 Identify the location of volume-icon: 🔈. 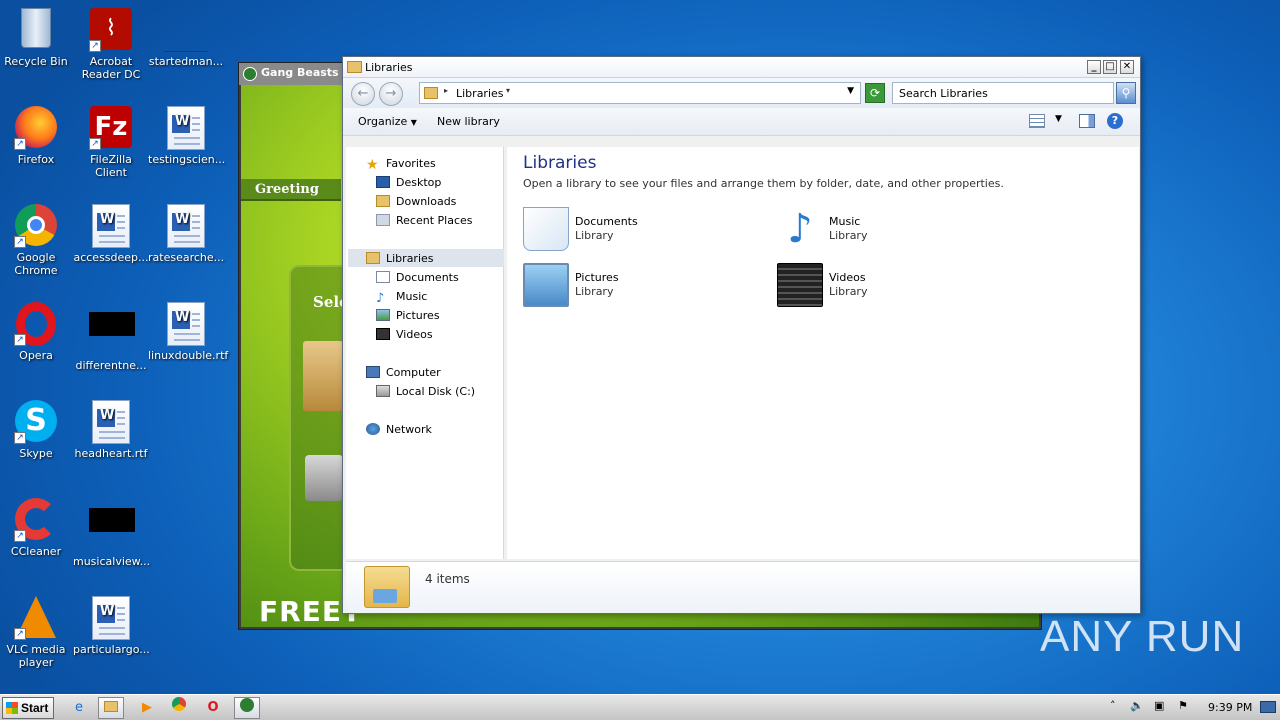
(1137, 705).